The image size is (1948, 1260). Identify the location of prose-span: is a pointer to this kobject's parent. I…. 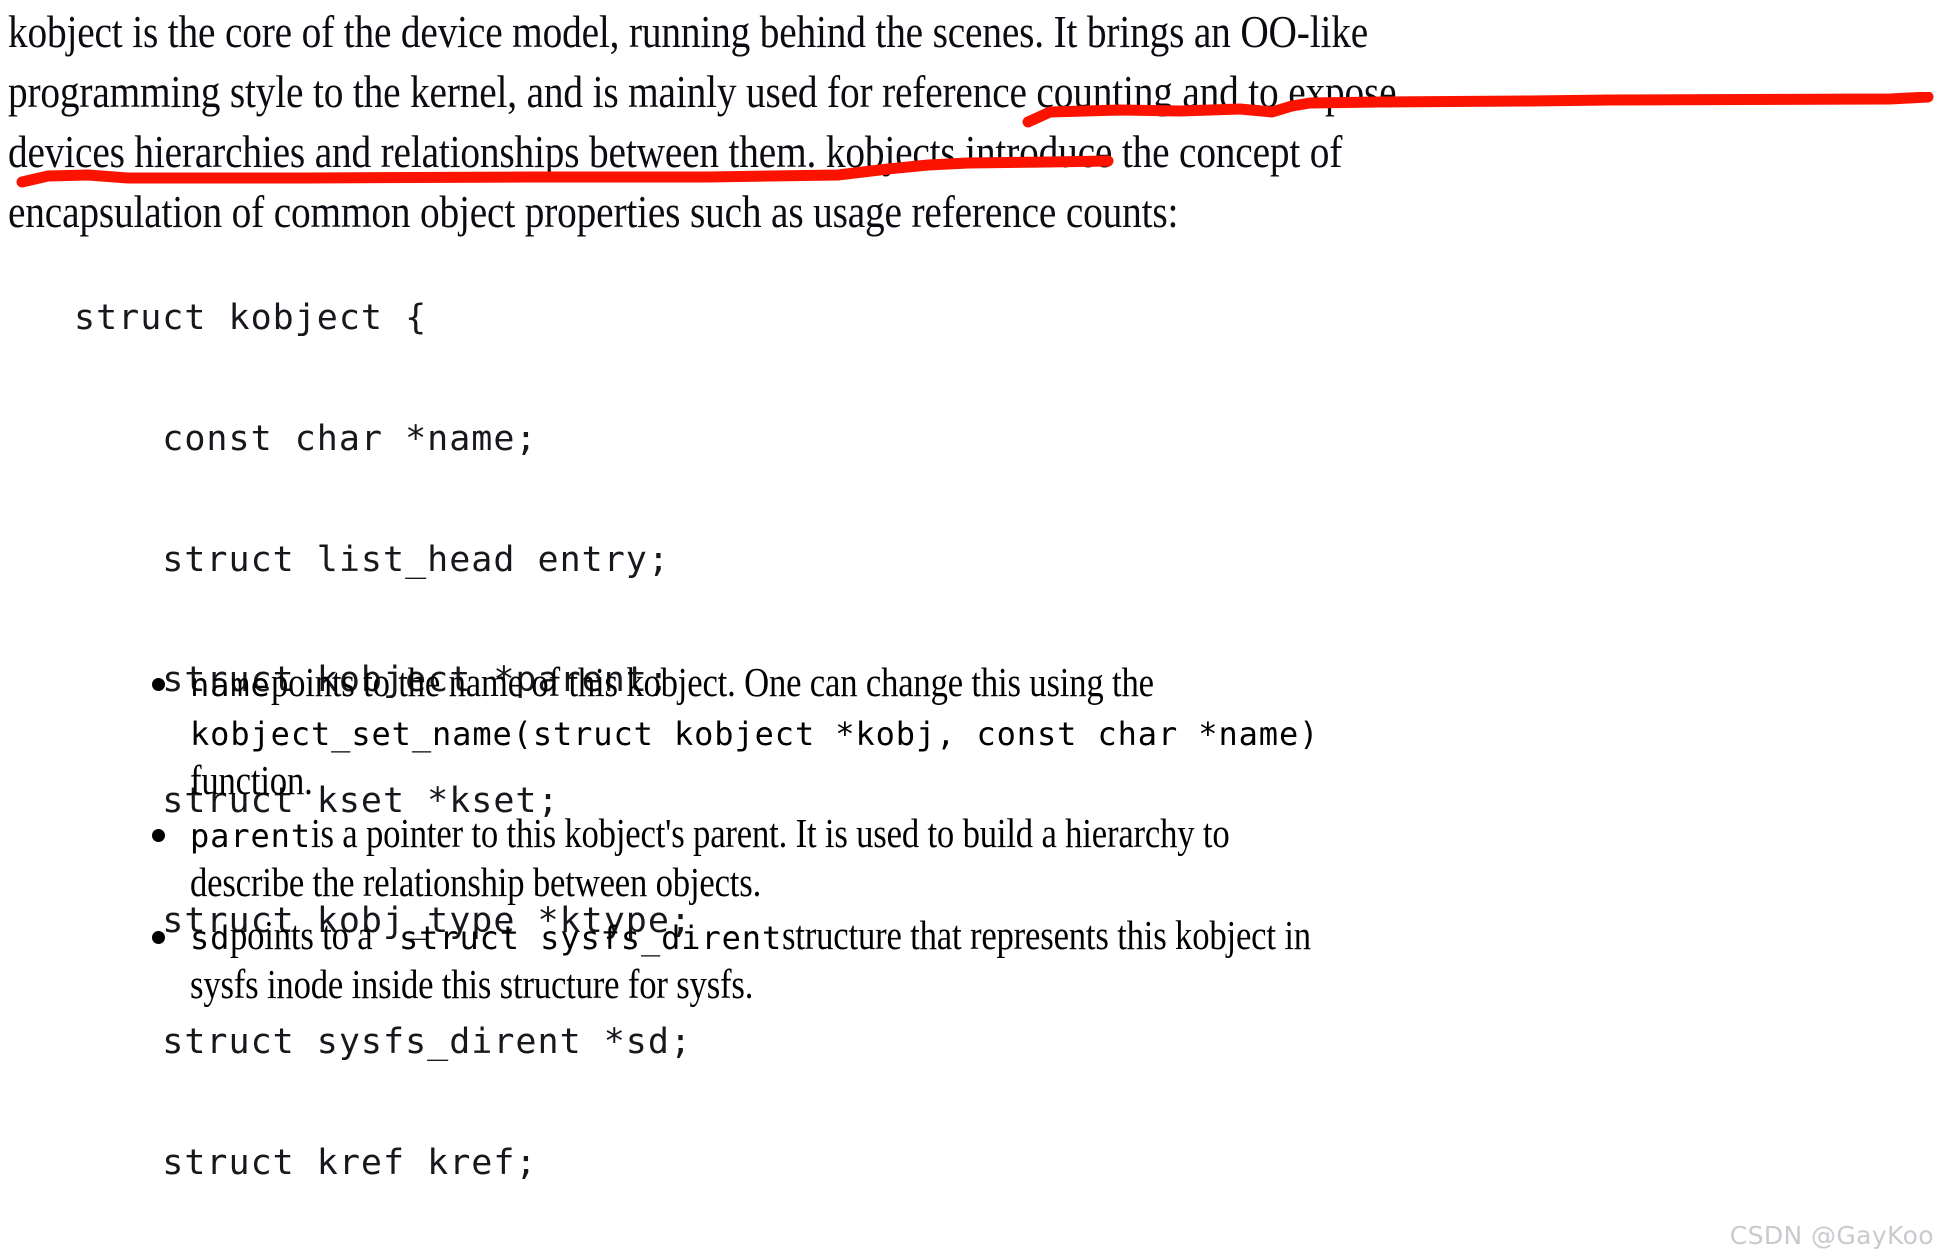
(770, 833).